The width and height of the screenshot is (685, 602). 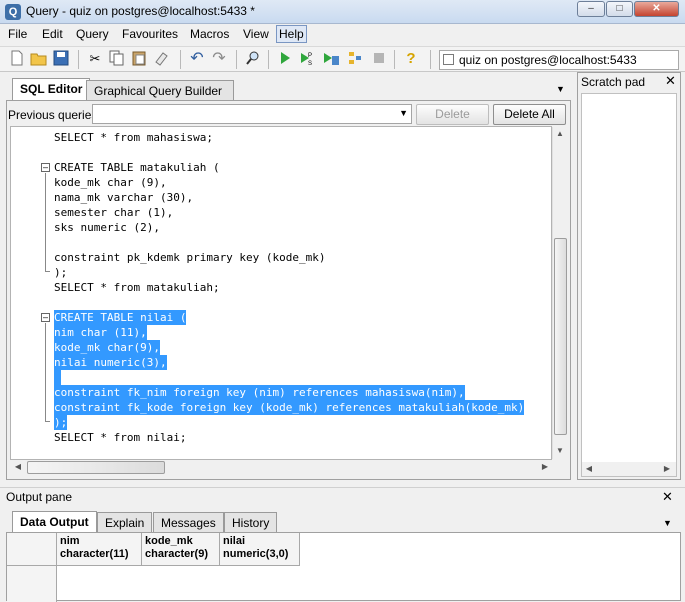 I want to click on maximize-button: □, so click(x=619, y=9).